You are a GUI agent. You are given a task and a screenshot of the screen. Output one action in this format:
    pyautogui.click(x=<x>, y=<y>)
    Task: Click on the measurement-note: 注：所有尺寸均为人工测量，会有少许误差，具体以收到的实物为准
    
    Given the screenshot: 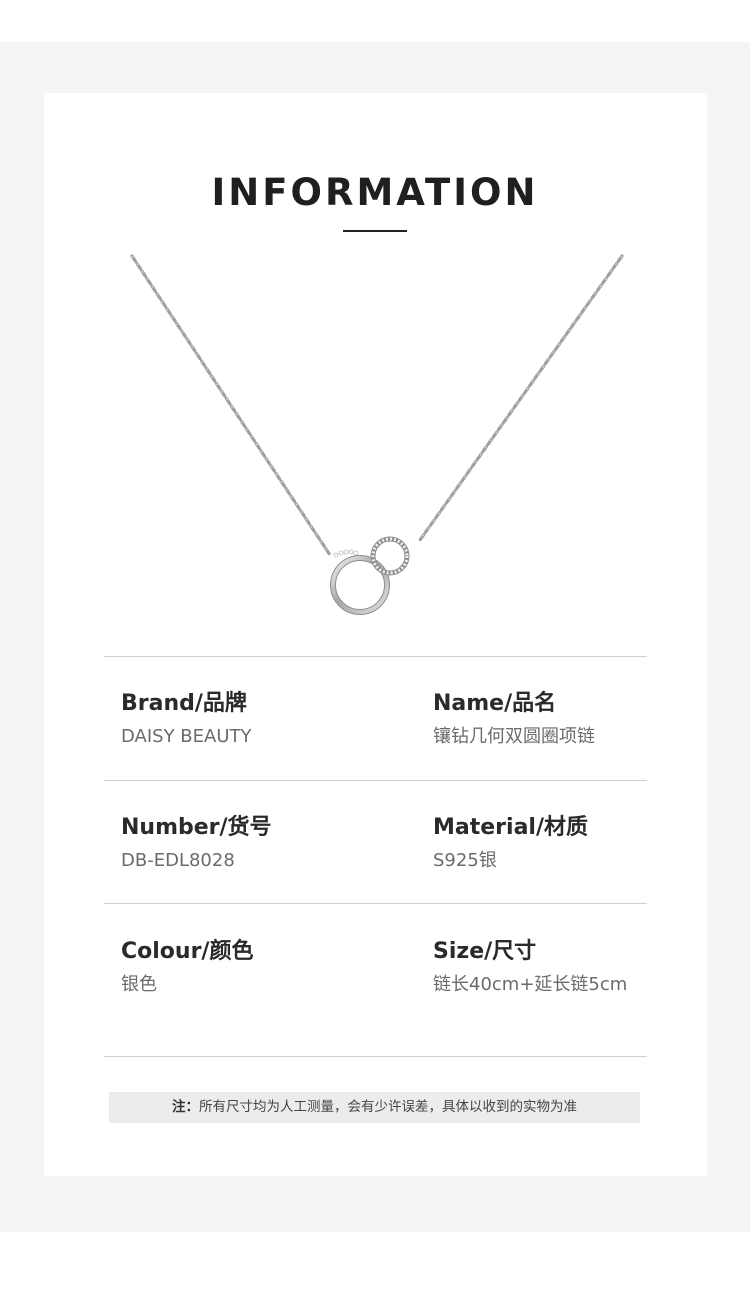 What is the action you would take?
    pyautogui.click(x=374, y=1107)
    